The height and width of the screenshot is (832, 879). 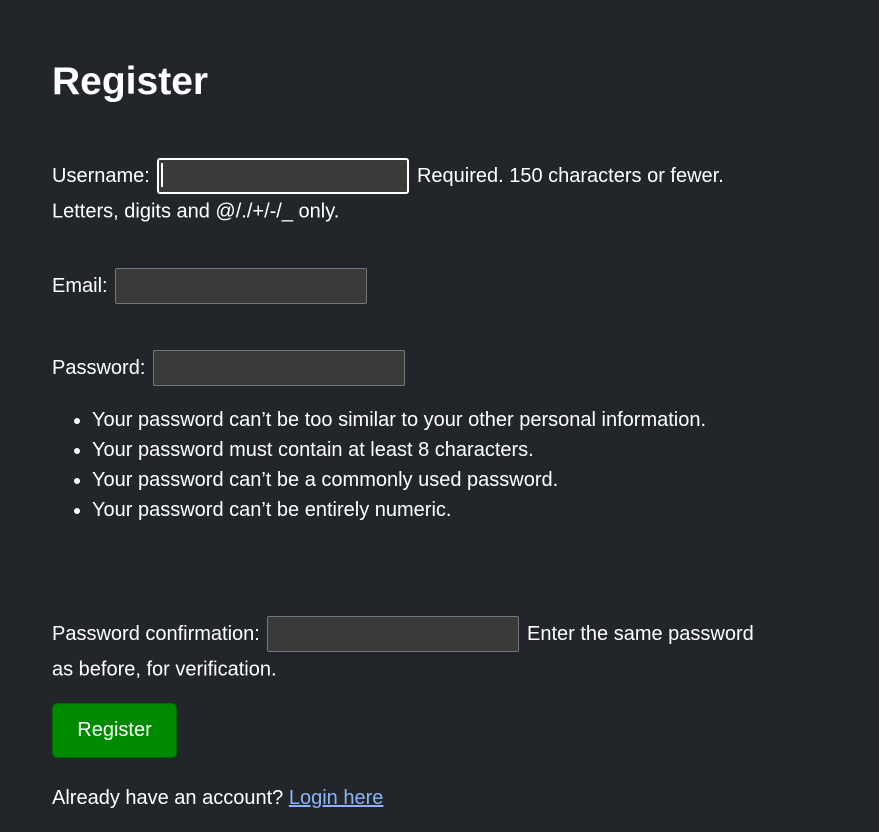 I want to click on username-input, so click(x=283, y=176).